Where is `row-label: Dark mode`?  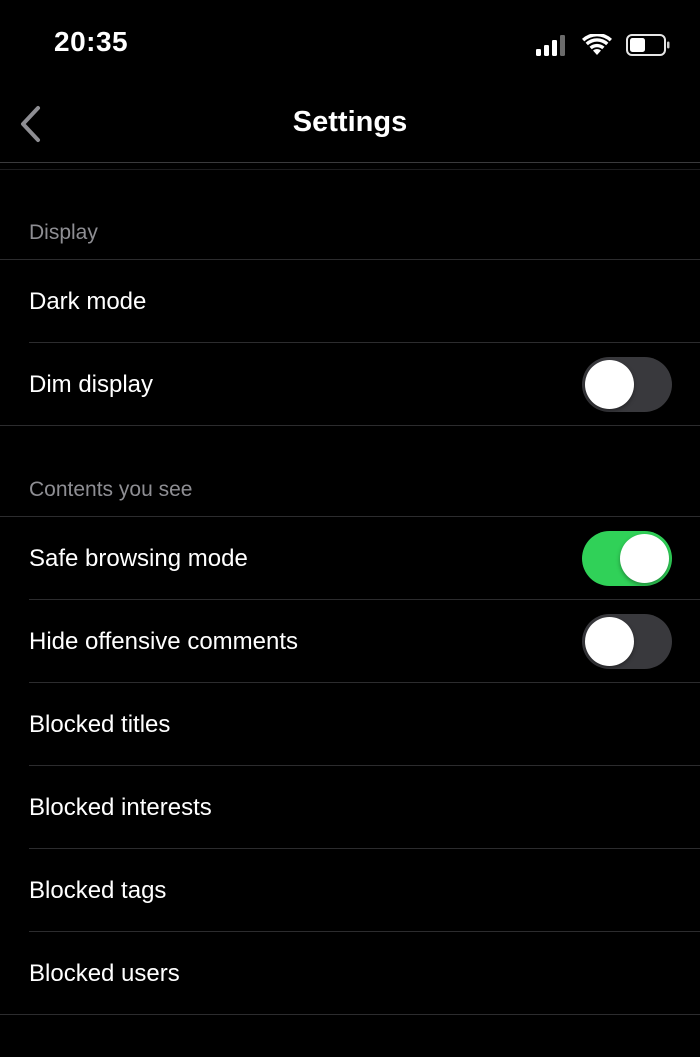 row-label: Dark mode is located at coordinates (88, 301).